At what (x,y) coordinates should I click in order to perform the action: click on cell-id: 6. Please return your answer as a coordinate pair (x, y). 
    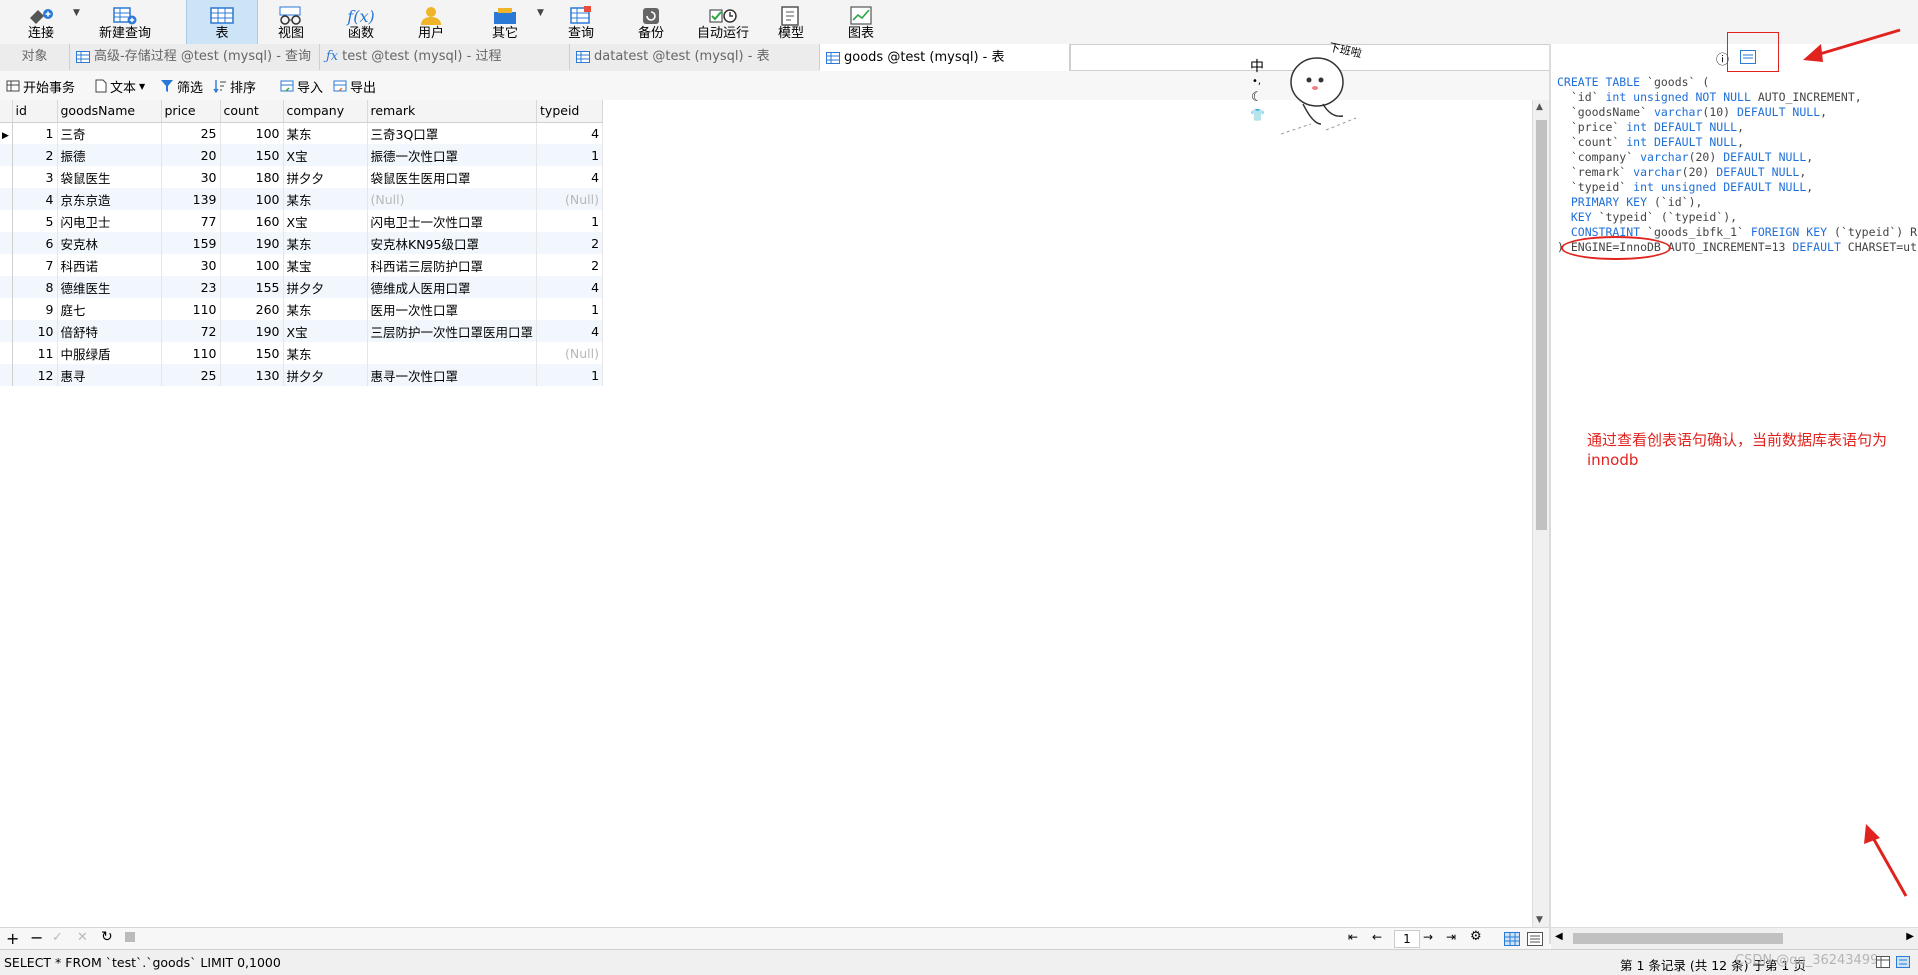
    Looking at the image, I should click on (35, 243).